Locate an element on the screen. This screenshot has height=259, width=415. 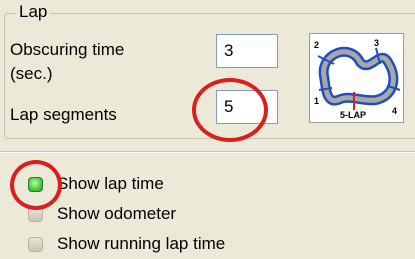
lap-segments-label: Lap segments is located at coordinates (63, 114).